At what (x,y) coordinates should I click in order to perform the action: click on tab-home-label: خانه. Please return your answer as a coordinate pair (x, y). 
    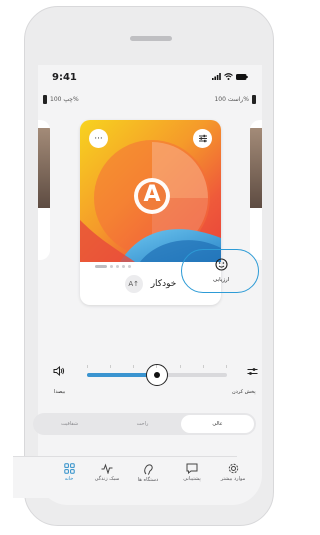
    Looking at the image, I should click on (69, 479).